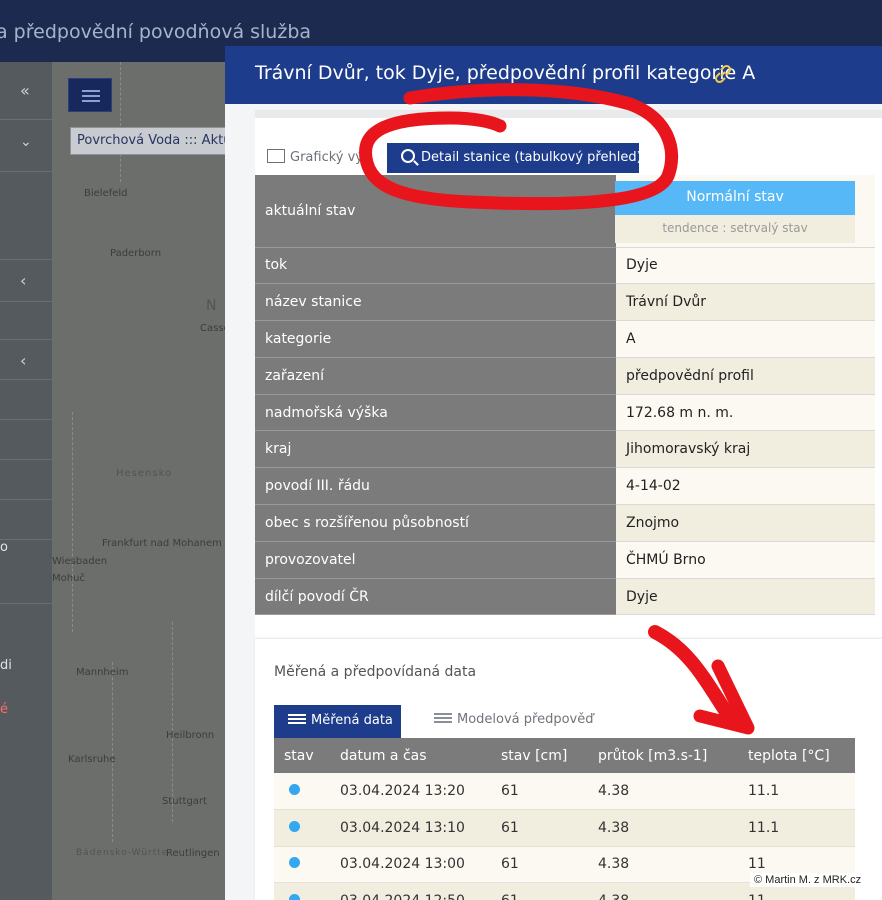  What do you see at coordinates (435, 449) in the screenshot?
I see `info-key: kraj` at bounding box center [435, 449].